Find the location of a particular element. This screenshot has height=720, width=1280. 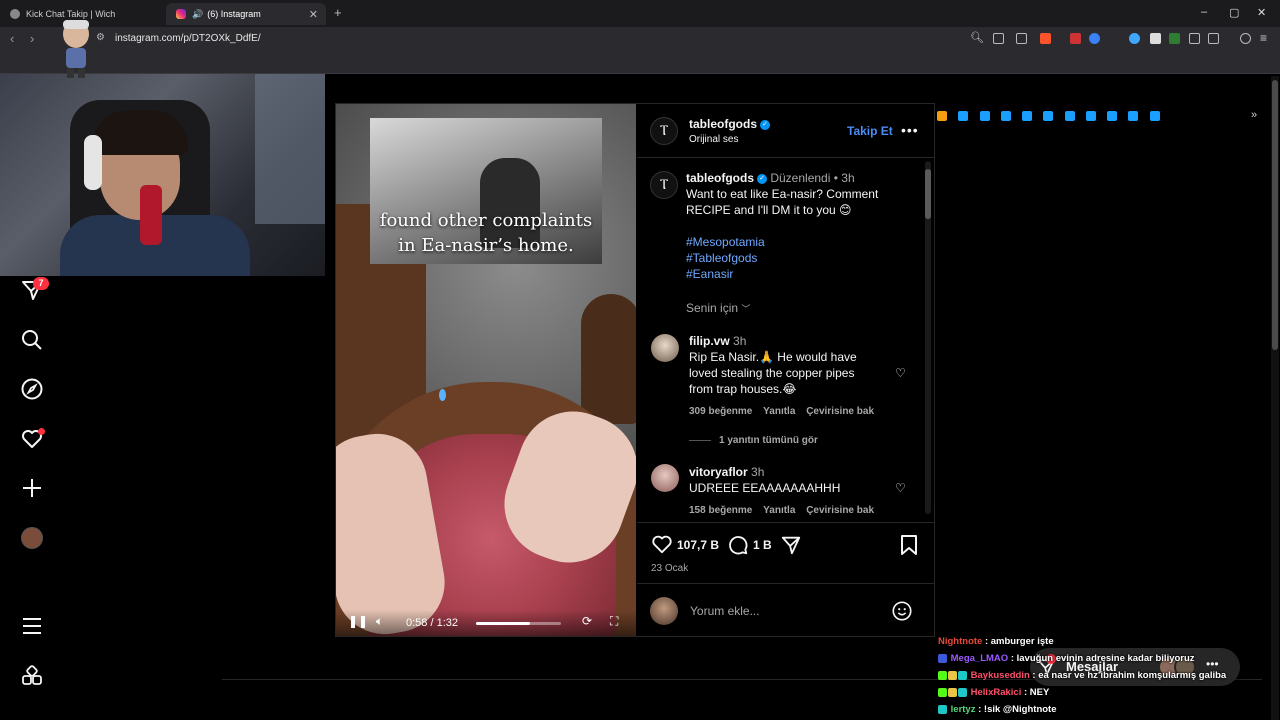

page-scrollbar is located at coordinates (1275, 398).